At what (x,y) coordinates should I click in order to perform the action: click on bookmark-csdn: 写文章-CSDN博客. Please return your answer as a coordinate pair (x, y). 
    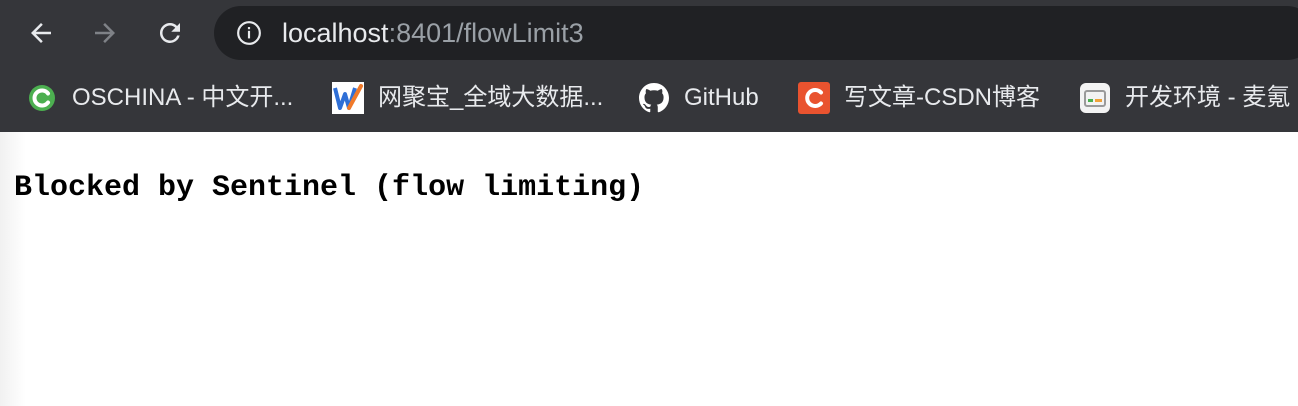
    Looking at the image, I should click on (919, 98).